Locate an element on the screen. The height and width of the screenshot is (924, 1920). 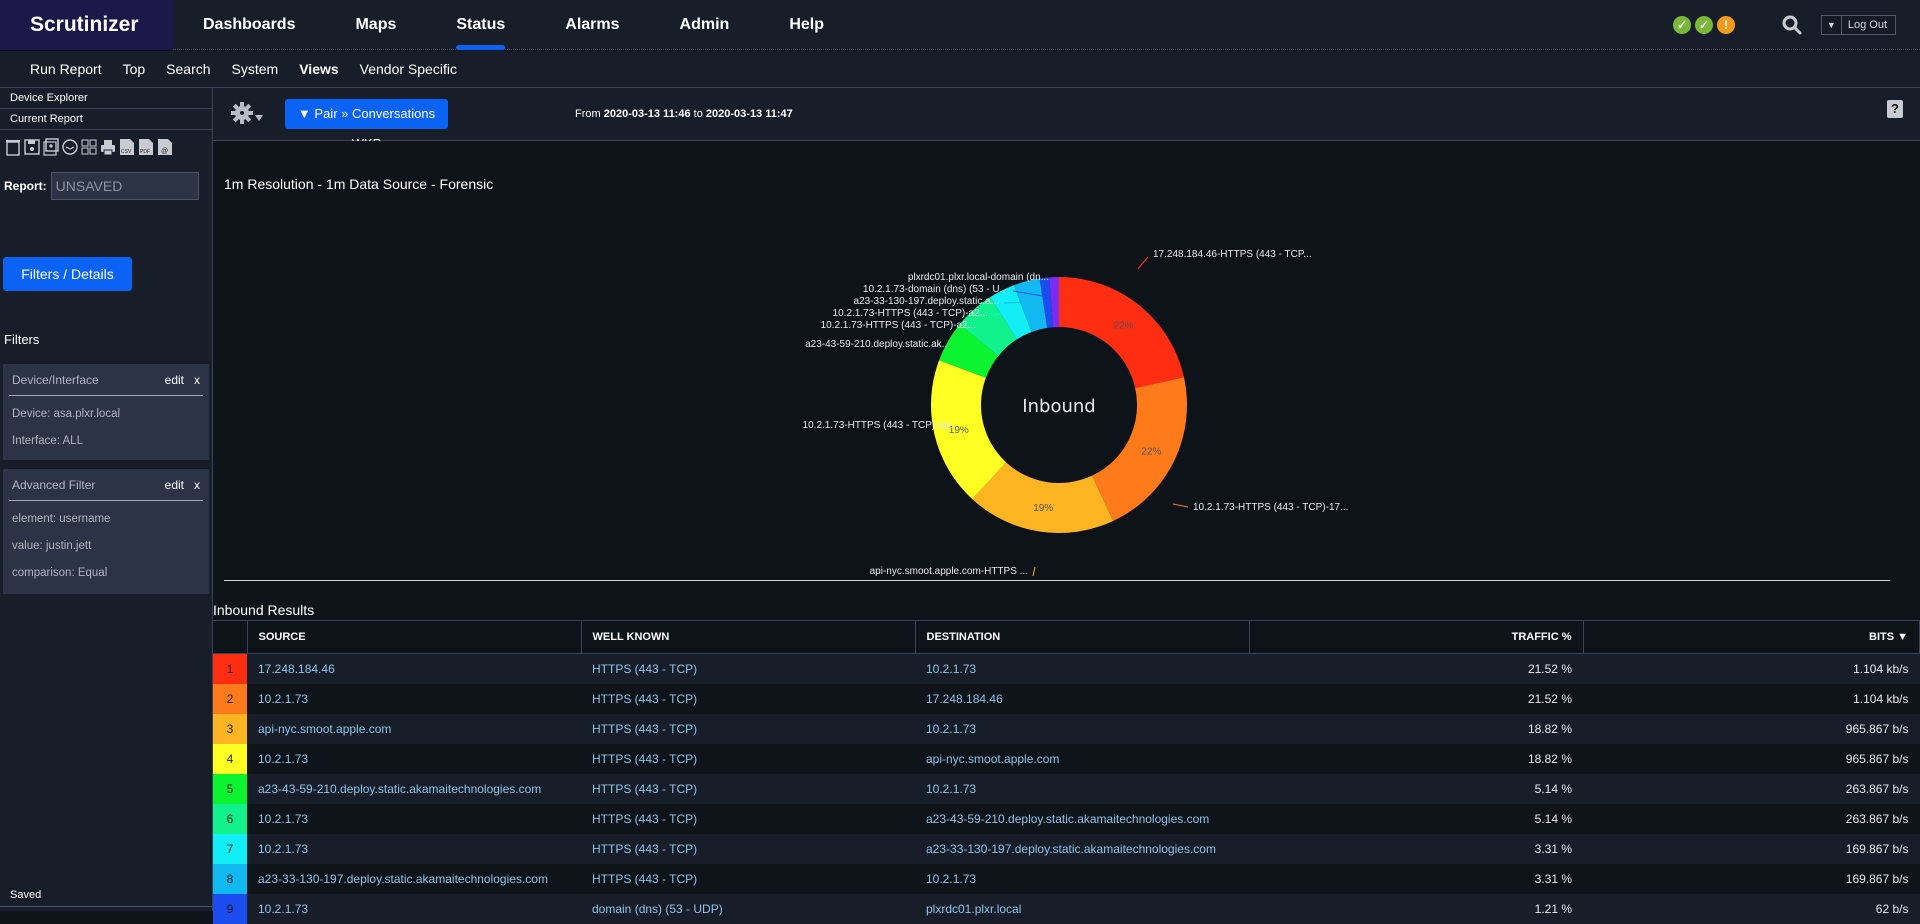
csv-icon: CSV is located at coordinates (127, 147).